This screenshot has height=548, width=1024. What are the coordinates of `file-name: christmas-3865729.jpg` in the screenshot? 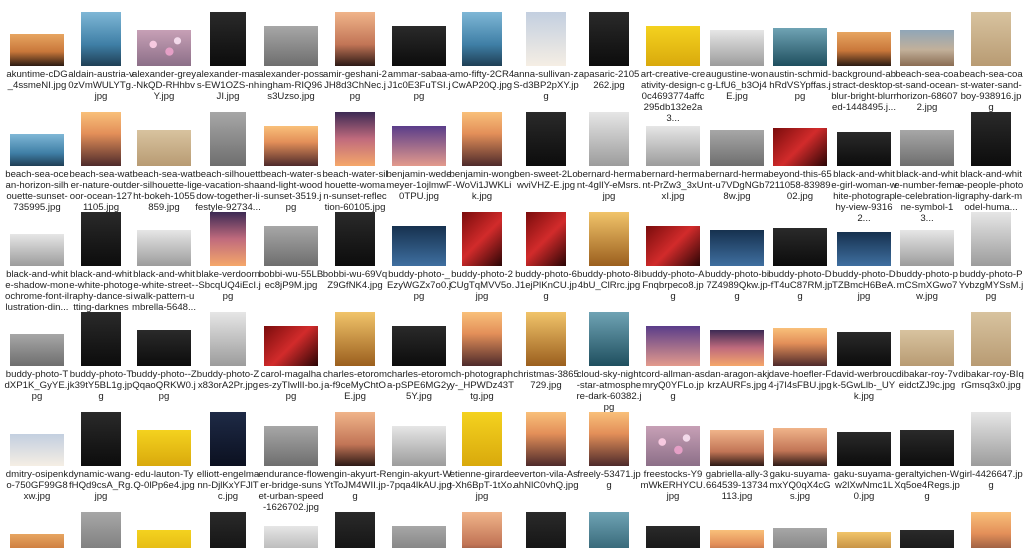 It's located at (546, 380).